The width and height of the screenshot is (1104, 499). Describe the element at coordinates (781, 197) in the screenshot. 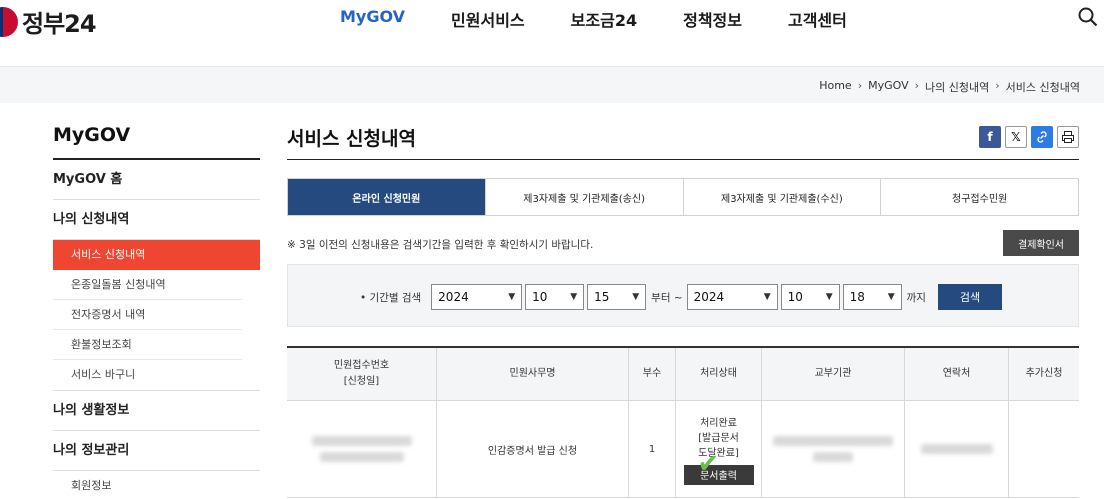

I see `tab-third-party-received: 제3자제출 및 기관제출(수신)` at that location.